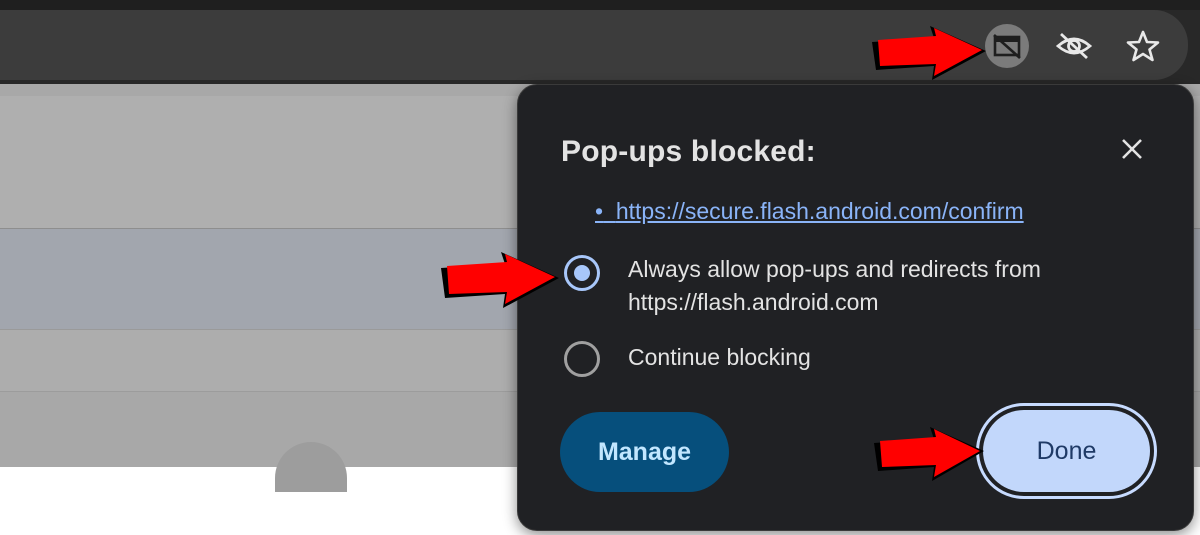 The width and height of the screenshot is (1200, 535). Describe the element at coordinates (719, 357) in the screenshot. I see `continue-blocking-label: Continue blocking` at that location.